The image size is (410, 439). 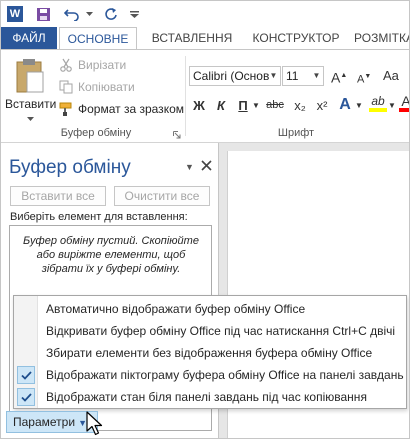 I want to click on font-name-combo: Calibri (Основ ▼, so click(x=235, y=76).